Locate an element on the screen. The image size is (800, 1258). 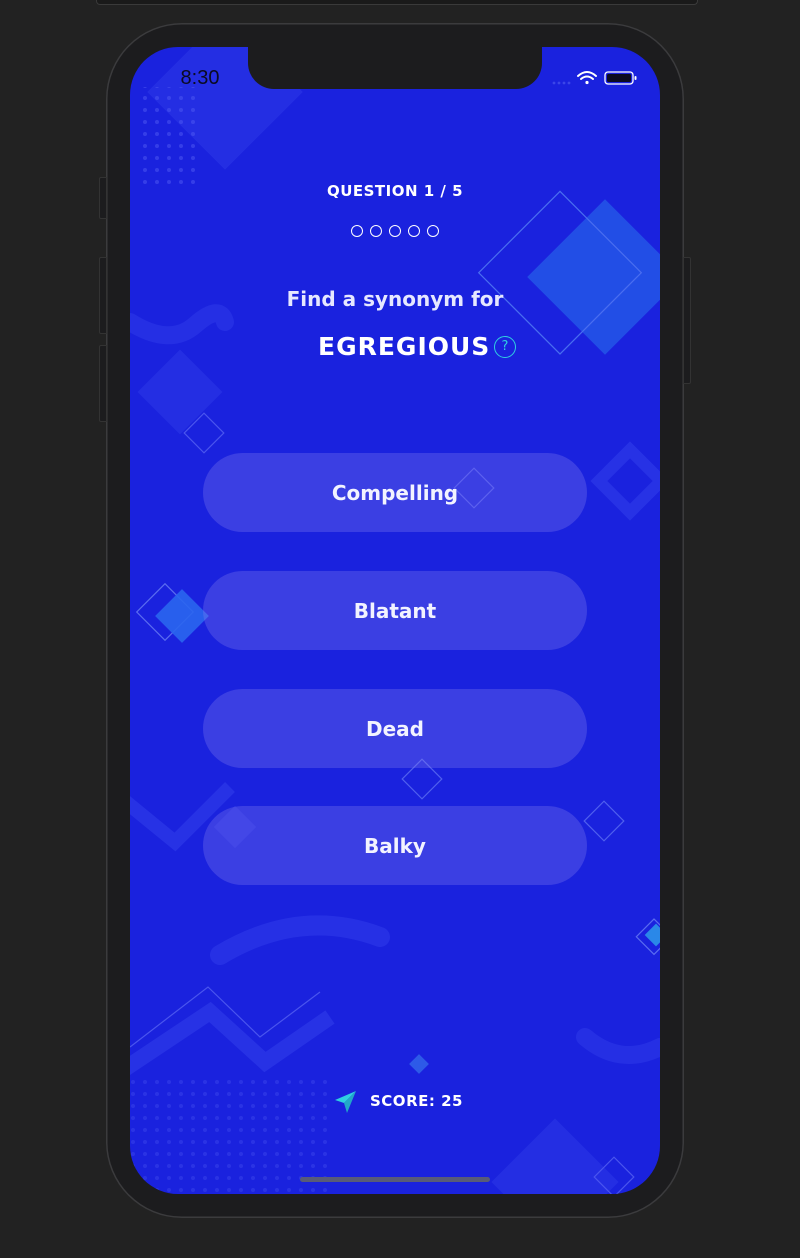
score-label: SCORE: 25 is located at coordinates (416, 1101).